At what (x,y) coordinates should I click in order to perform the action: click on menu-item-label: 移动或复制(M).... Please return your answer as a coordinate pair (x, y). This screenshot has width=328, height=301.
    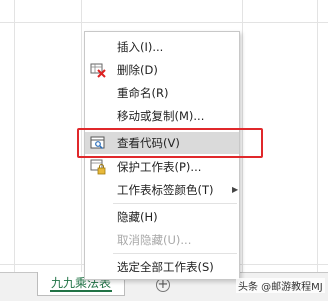
    Looking at the image, I should click on (161, 116).